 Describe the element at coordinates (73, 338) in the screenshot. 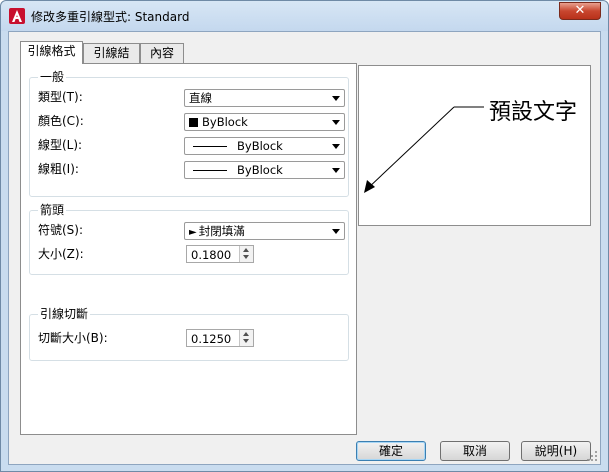

I see `break-size-label: 切斷大小(B):` at that location.